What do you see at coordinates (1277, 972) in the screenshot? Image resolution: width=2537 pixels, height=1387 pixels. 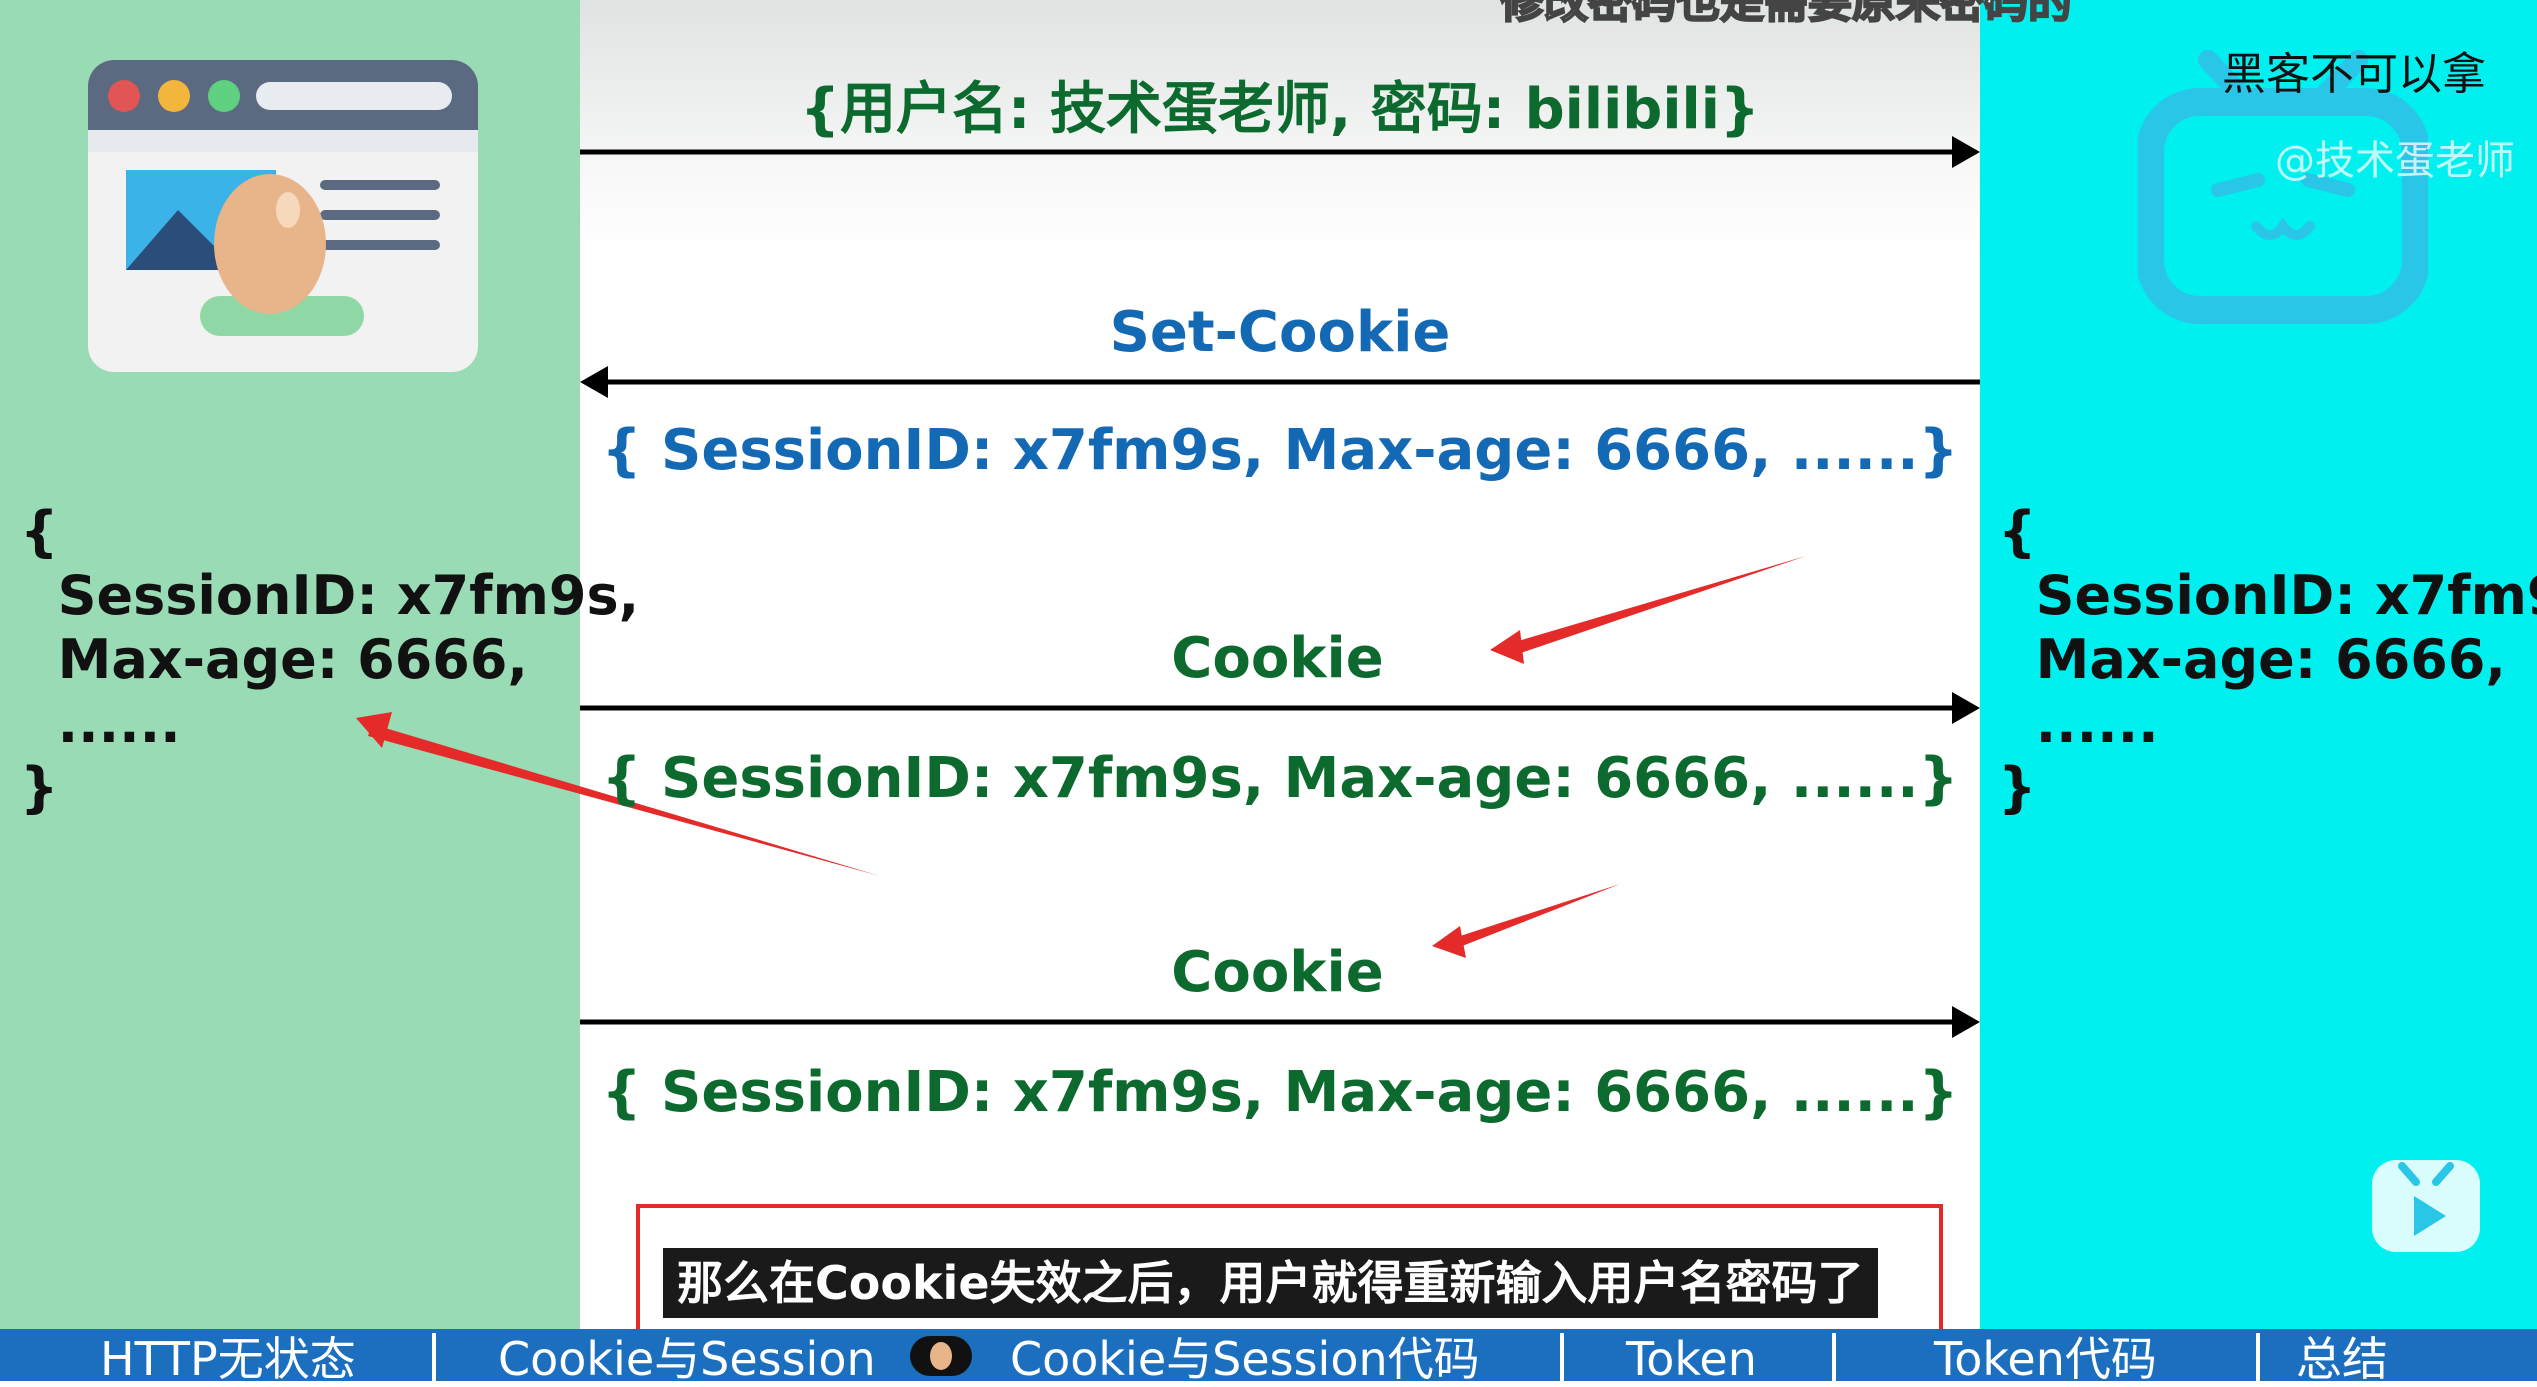 I see `cookie-label-2: Cookie` at bounding box center [1277, 972].